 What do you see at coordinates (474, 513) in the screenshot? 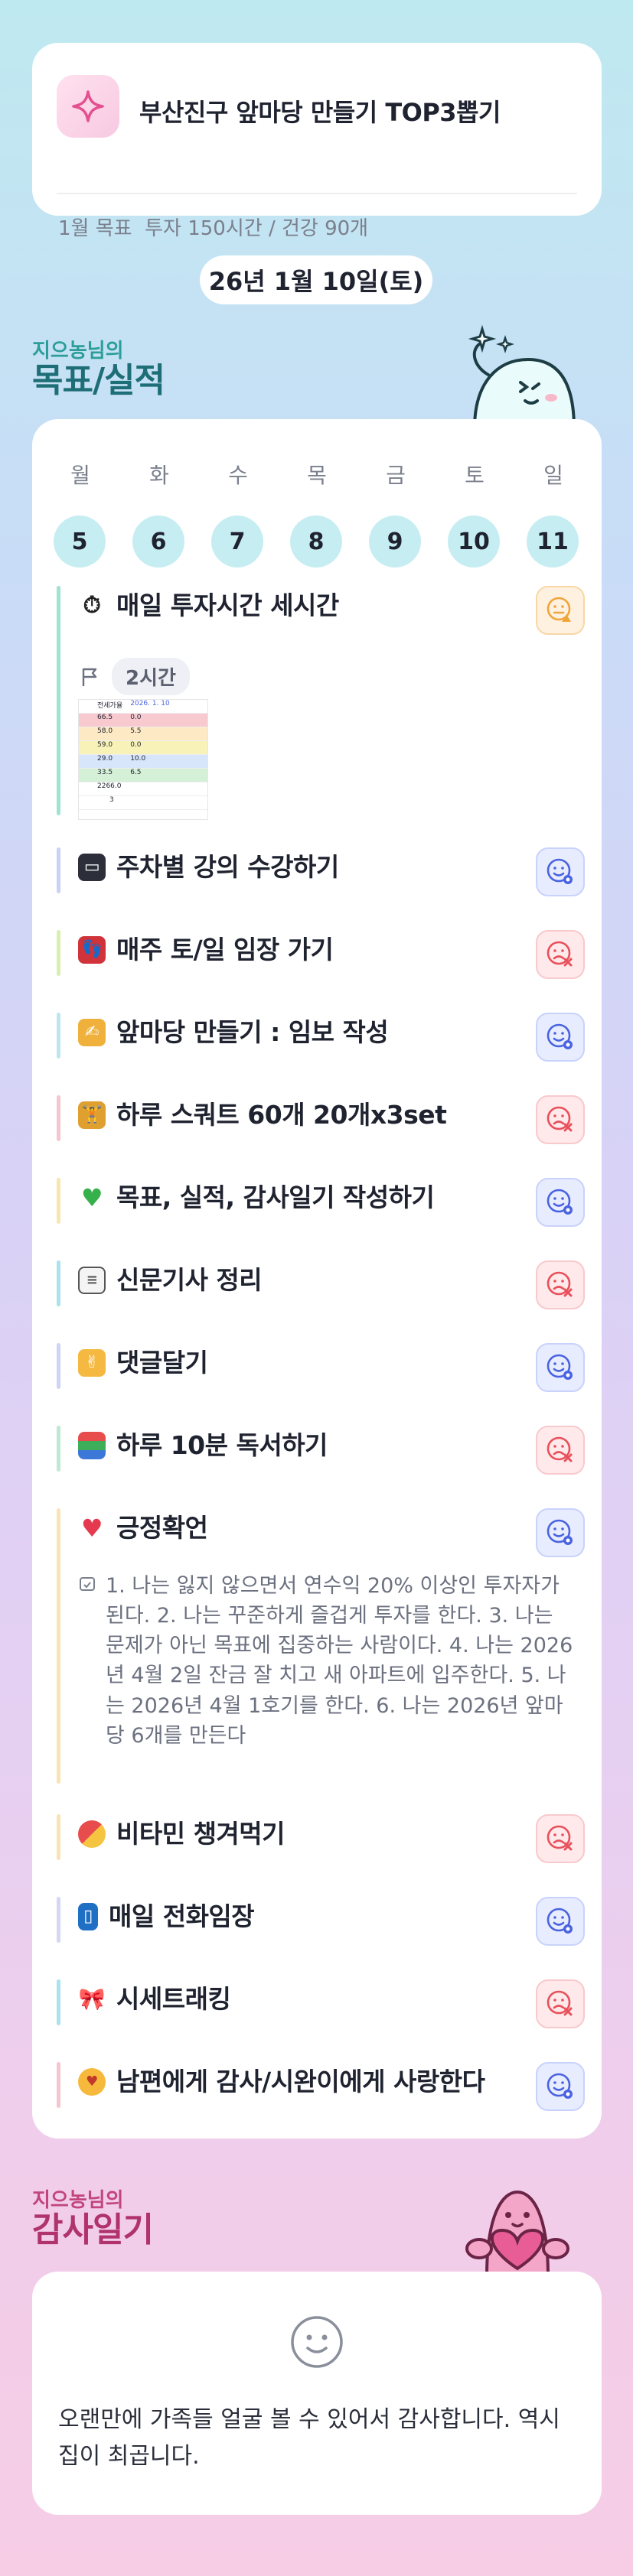
I see `day-sat: 토 10` at bounding box center [474, 513].